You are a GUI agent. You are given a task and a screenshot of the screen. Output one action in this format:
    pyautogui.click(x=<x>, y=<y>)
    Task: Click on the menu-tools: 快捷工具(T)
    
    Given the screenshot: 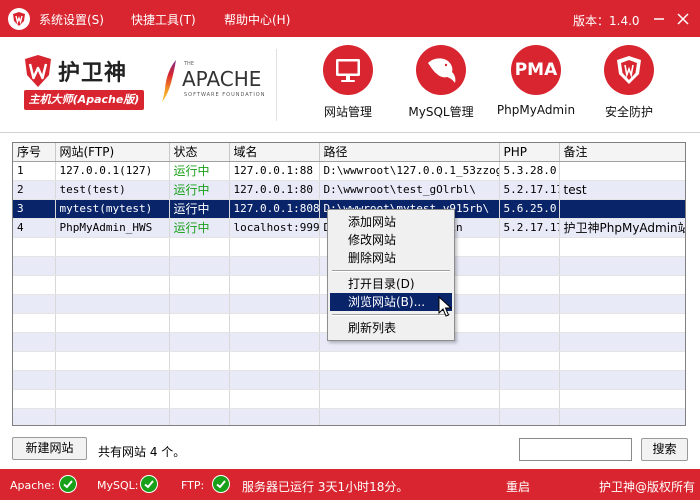 What is the action you would take?
    pyautogui.click(x=163, y=19)
    